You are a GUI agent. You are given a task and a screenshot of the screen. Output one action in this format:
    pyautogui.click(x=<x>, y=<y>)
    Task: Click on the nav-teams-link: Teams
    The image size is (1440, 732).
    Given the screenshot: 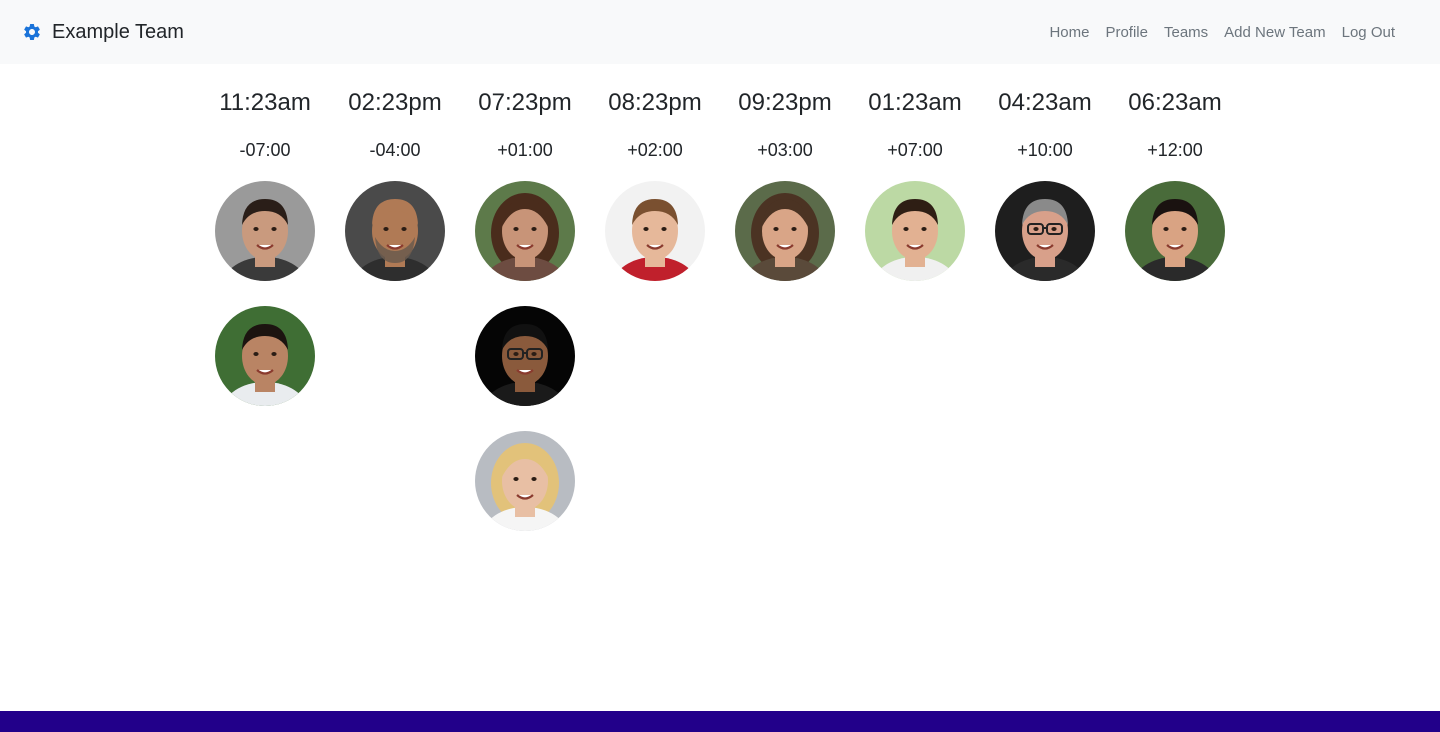 What is the action you would take?
    pyautogui.click(x=1186, y=32)
    